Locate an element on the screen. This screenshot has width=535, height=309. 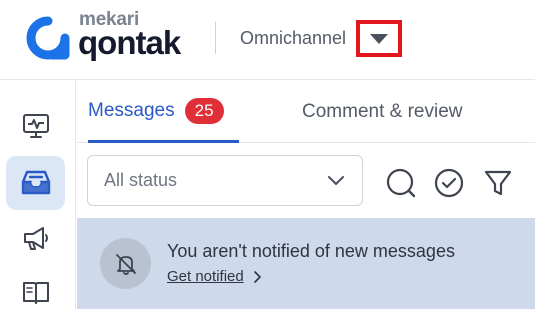
tab-comment-review-label: Comment & review is located at coordinates (382, 111).